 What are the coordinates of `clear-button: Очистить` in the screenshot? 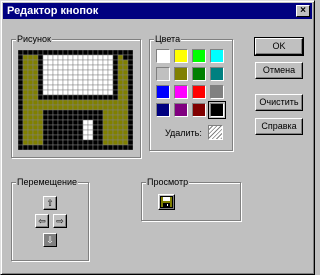 It's located at (279, 102).